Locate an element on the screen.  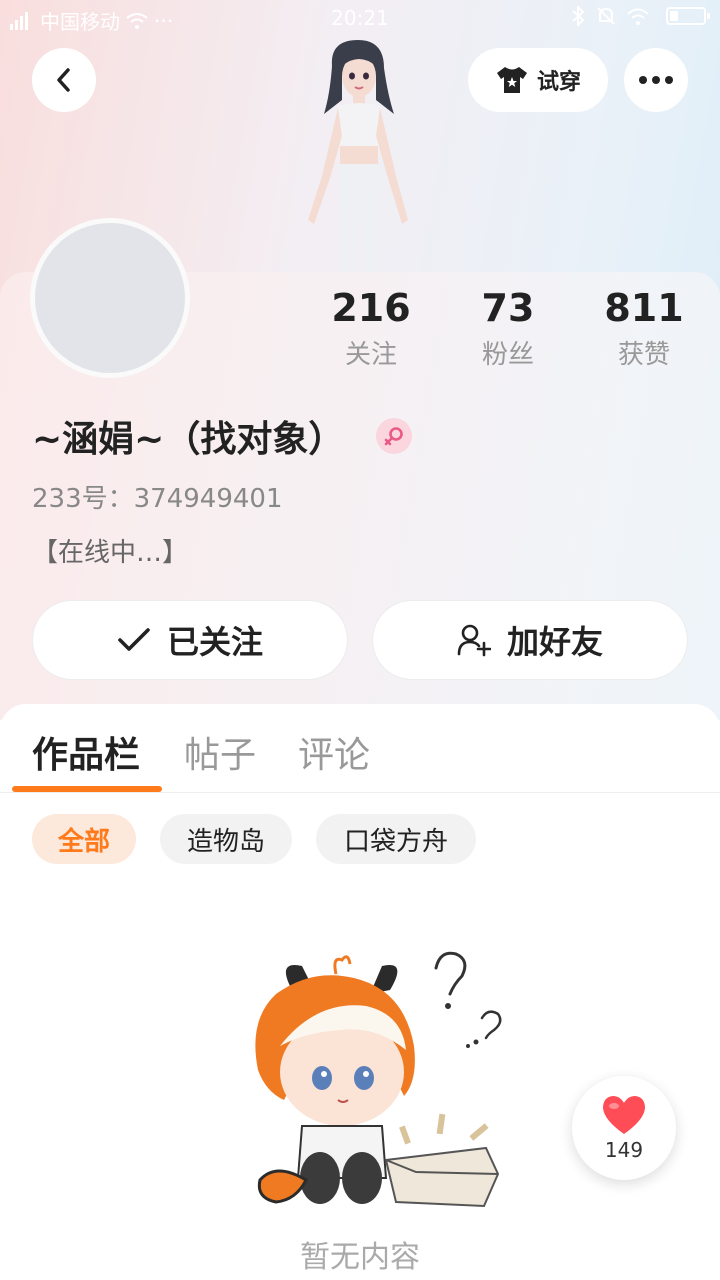
back-button is located at coordinates (64, 80).